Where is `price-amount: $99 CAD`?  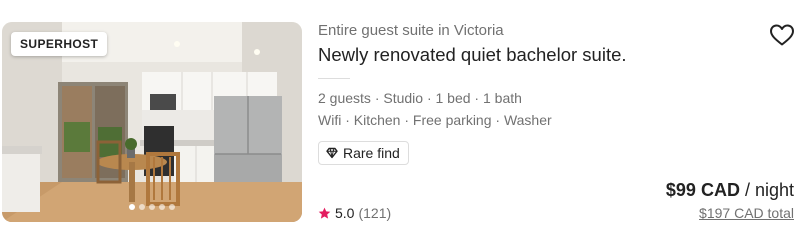 price-amount: $99 CAD is located at coordinates (702, 190).